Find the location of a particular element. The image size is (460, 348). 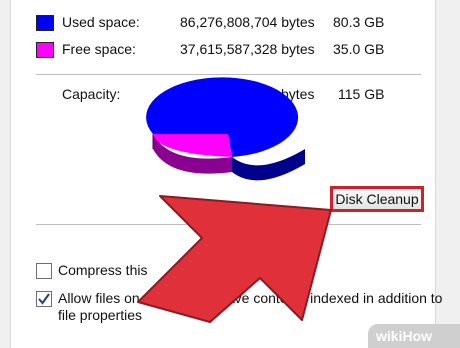

window-left-border is located at coordinates (5, 174).